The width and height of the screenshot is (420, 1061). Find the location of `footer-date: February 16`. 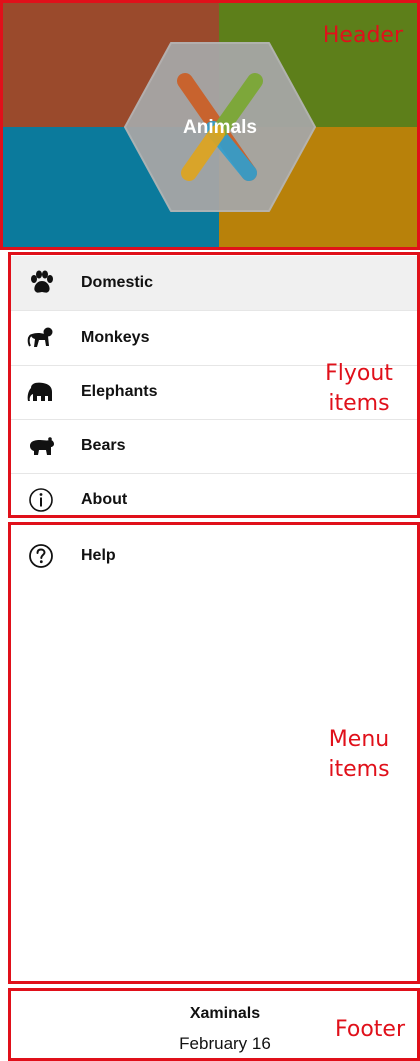

footer-date: February 16 is located at coordinates (225, 1043).